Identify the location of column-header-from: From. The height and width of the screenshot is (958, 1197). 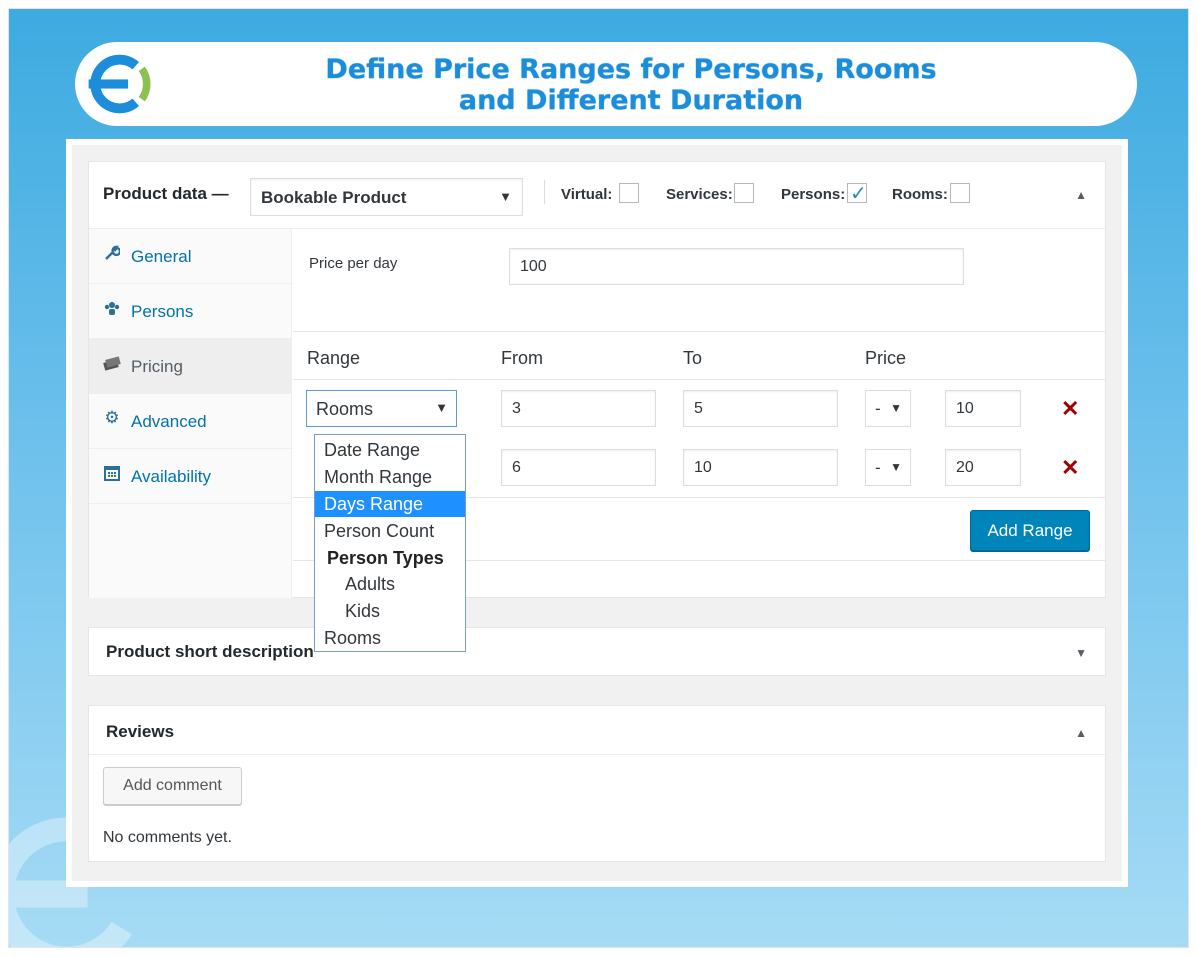
(522, 358).